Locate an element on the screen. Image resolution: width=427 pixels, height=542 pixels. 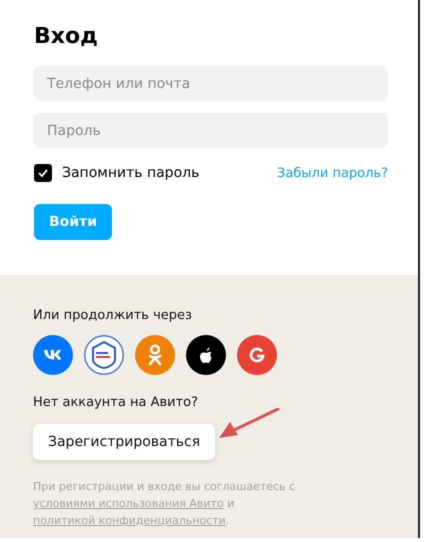
register-button: Зарегистрироваться is located at coordinates (124, 442).